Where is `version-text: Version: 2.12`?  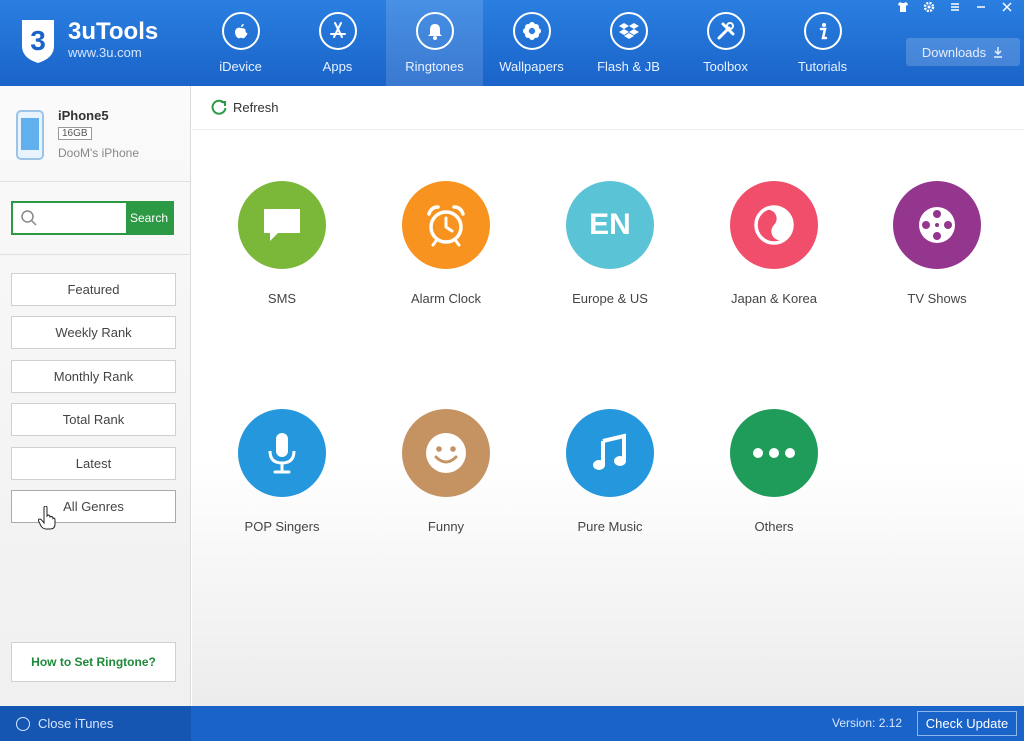 version-text: Version: 2.12 is located at coordinates (867, 723).